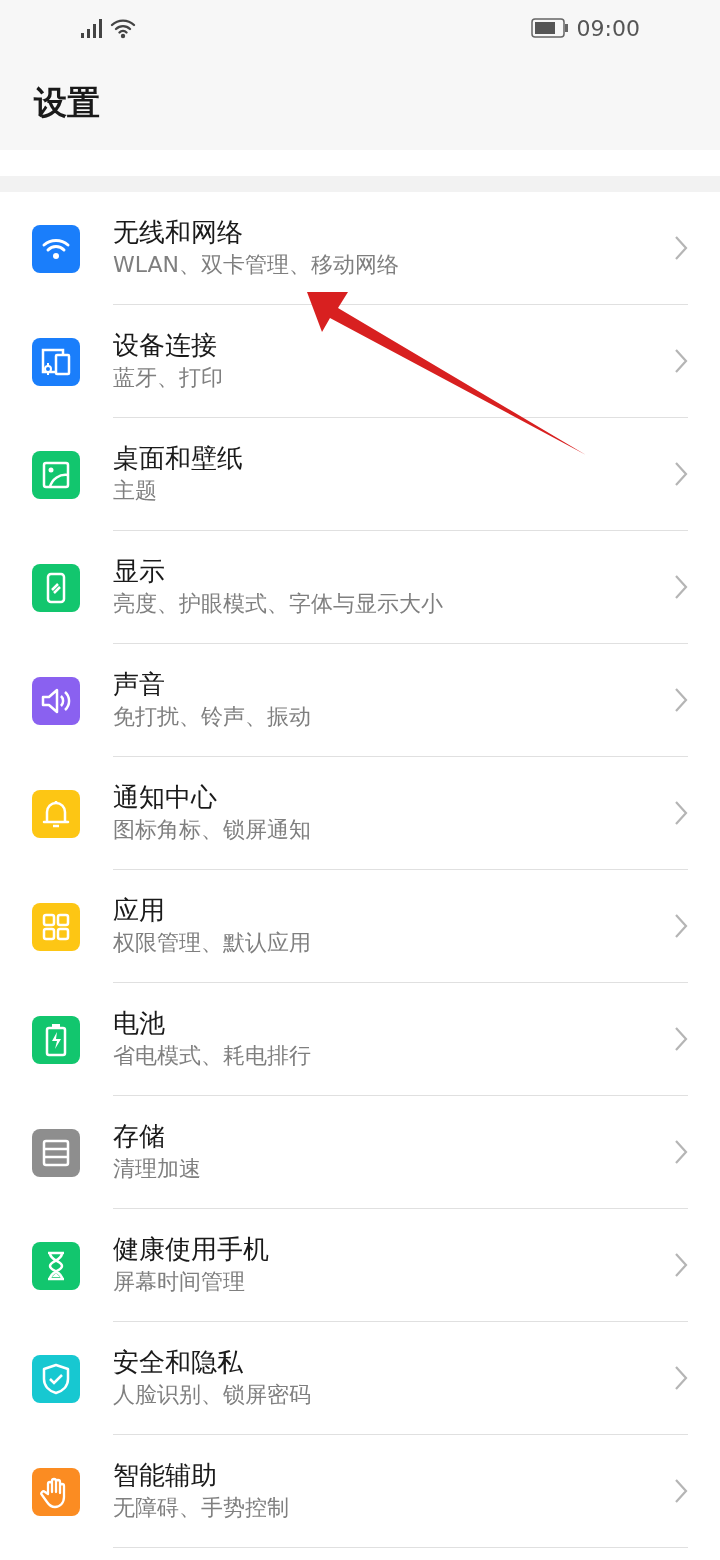 The image size is (720, 1560). I want to click on wifi-icon, so click(123, 28).